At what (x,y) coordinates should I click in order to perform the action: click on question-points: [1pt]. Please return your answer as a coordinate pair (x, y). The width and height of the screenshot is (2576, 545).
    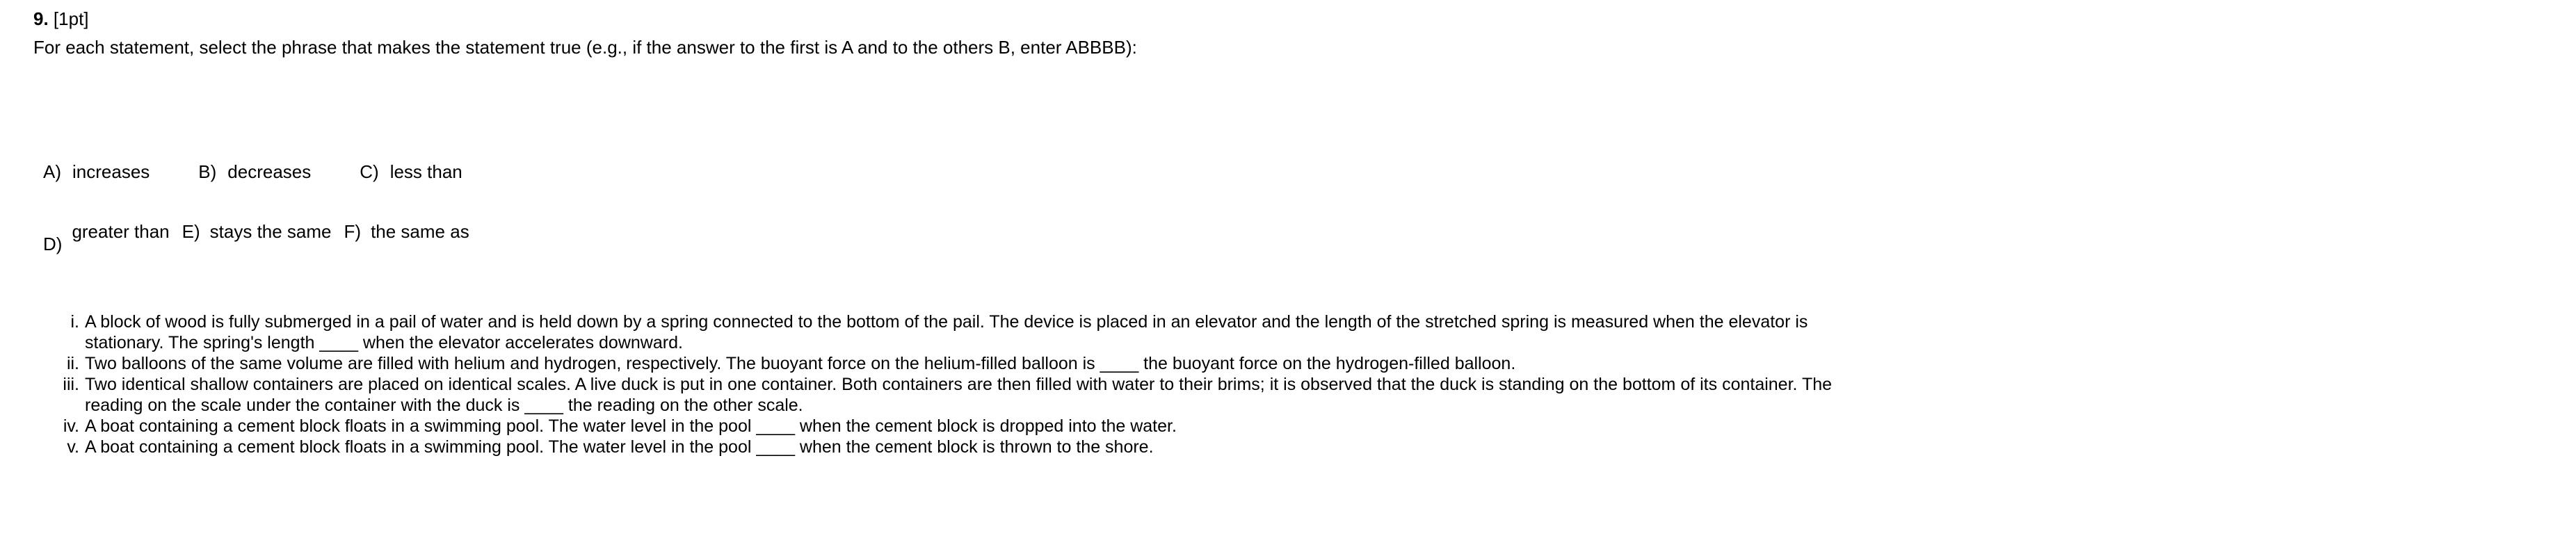
    Looking at the image, I should click on (71, 19).